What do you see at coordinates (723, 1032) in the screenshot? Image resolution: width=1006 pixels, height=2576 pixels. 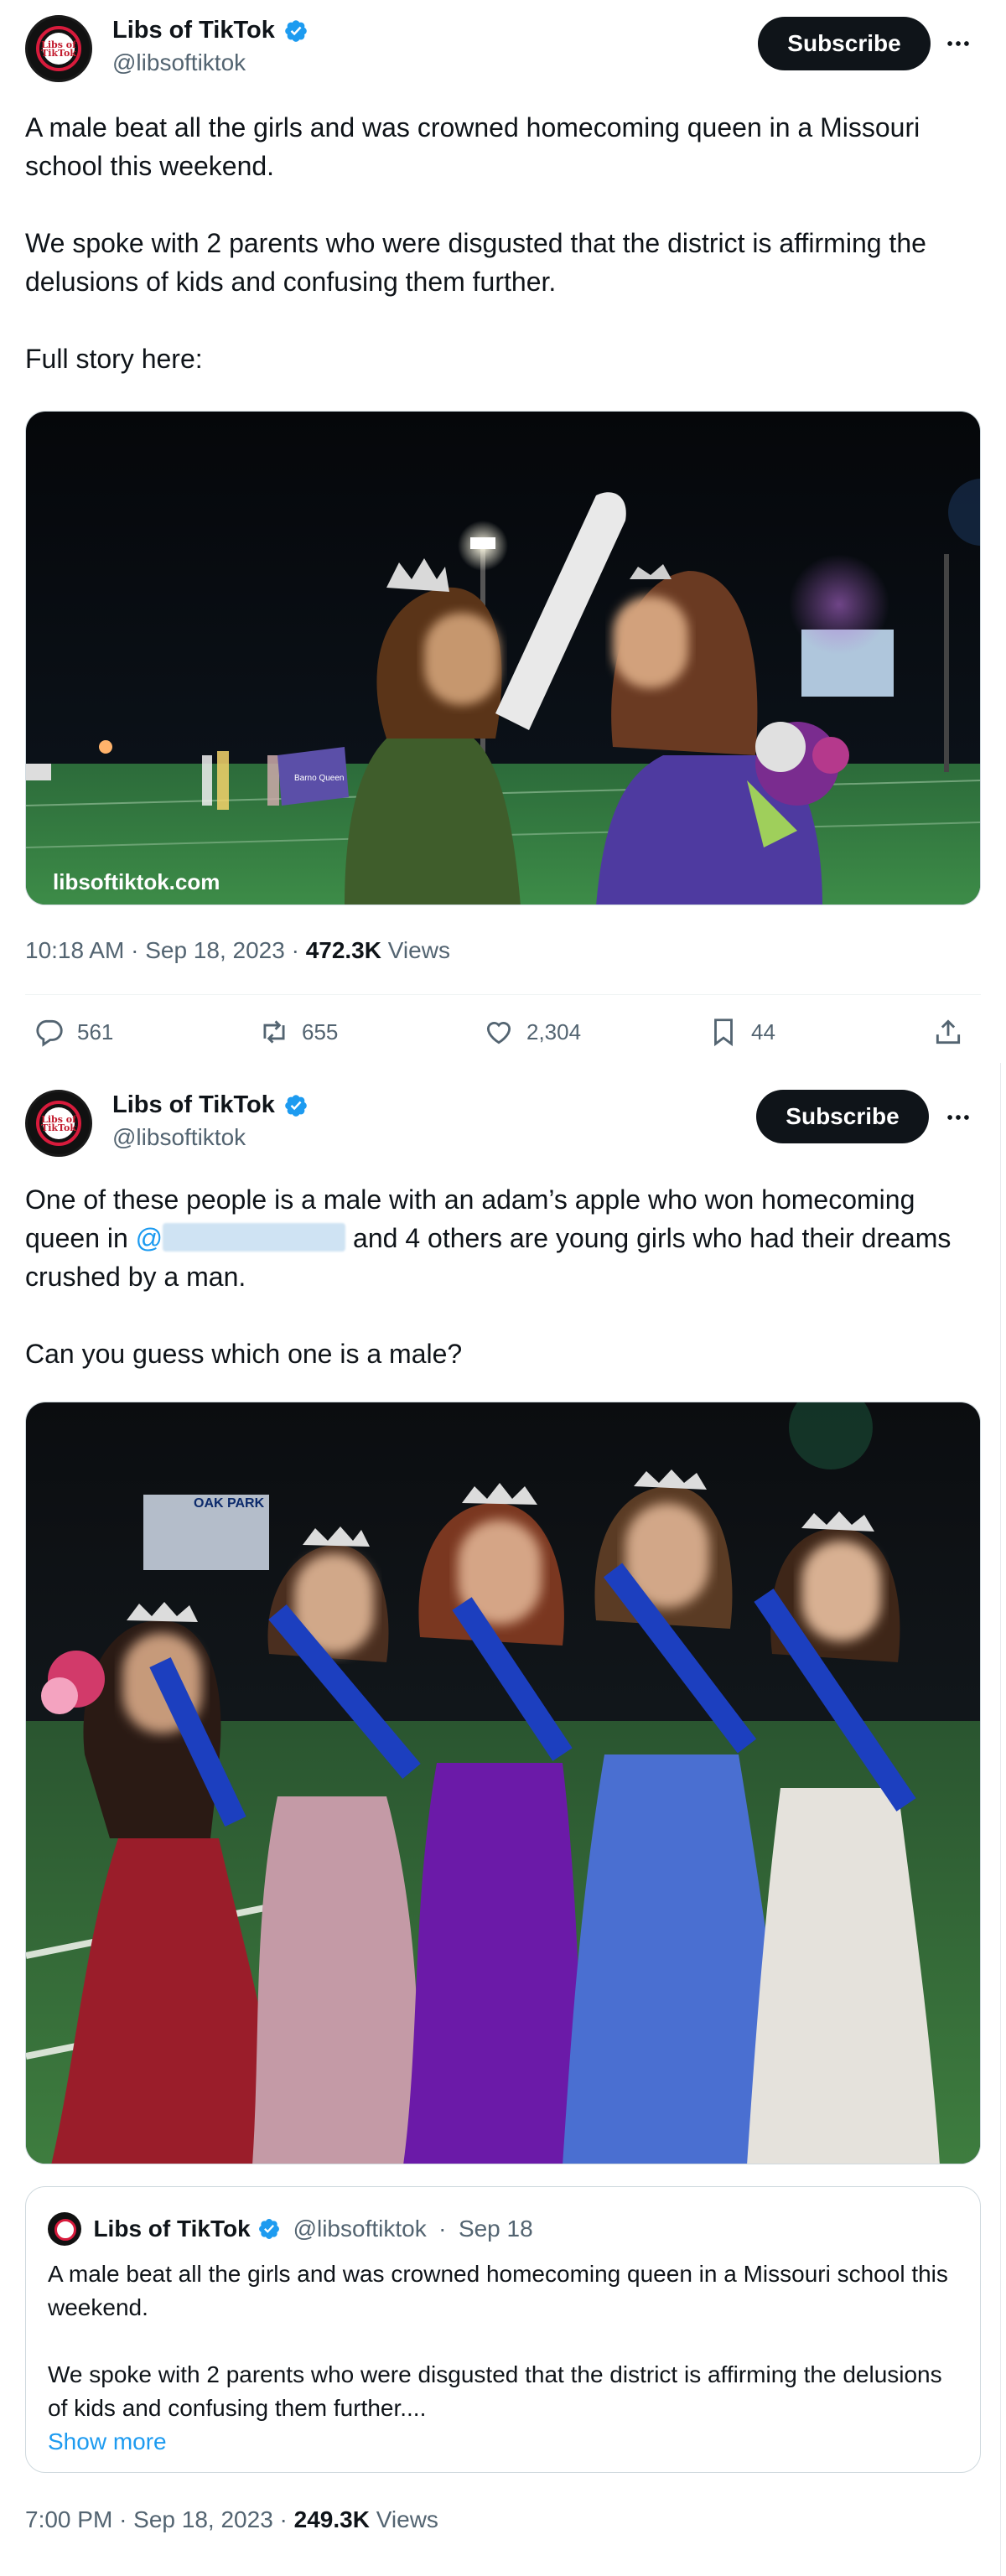 I see `bookmark-icon` at bounding box center [723, 1032].